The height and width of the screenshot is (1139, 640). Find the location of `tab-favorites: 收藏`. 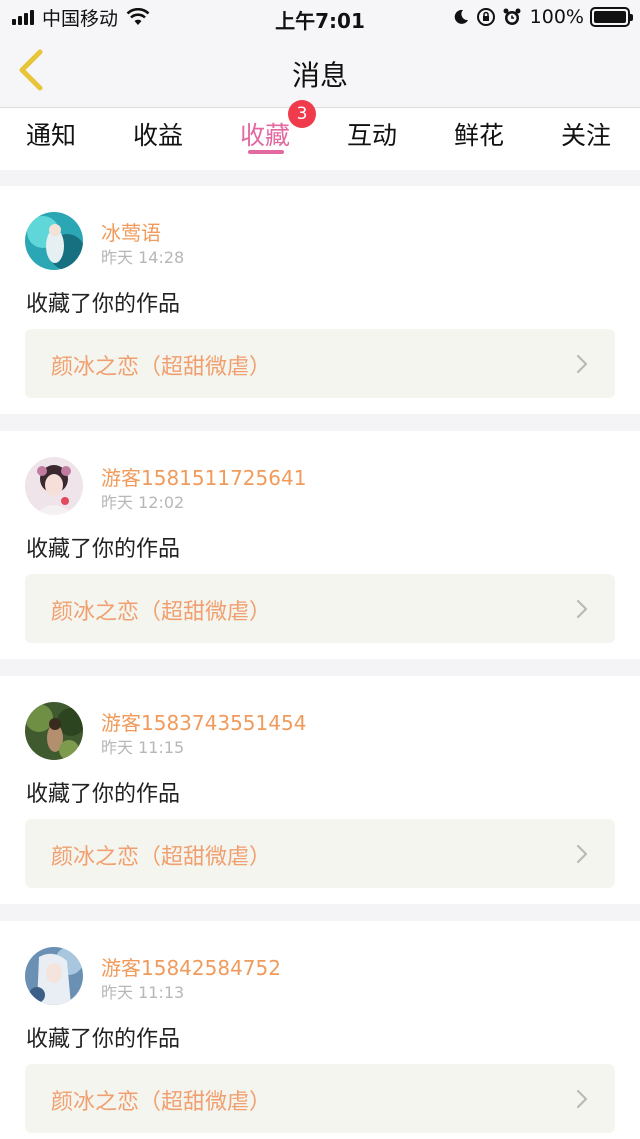

tab-favorites: 收藏 is located at coordinates (265, 134).